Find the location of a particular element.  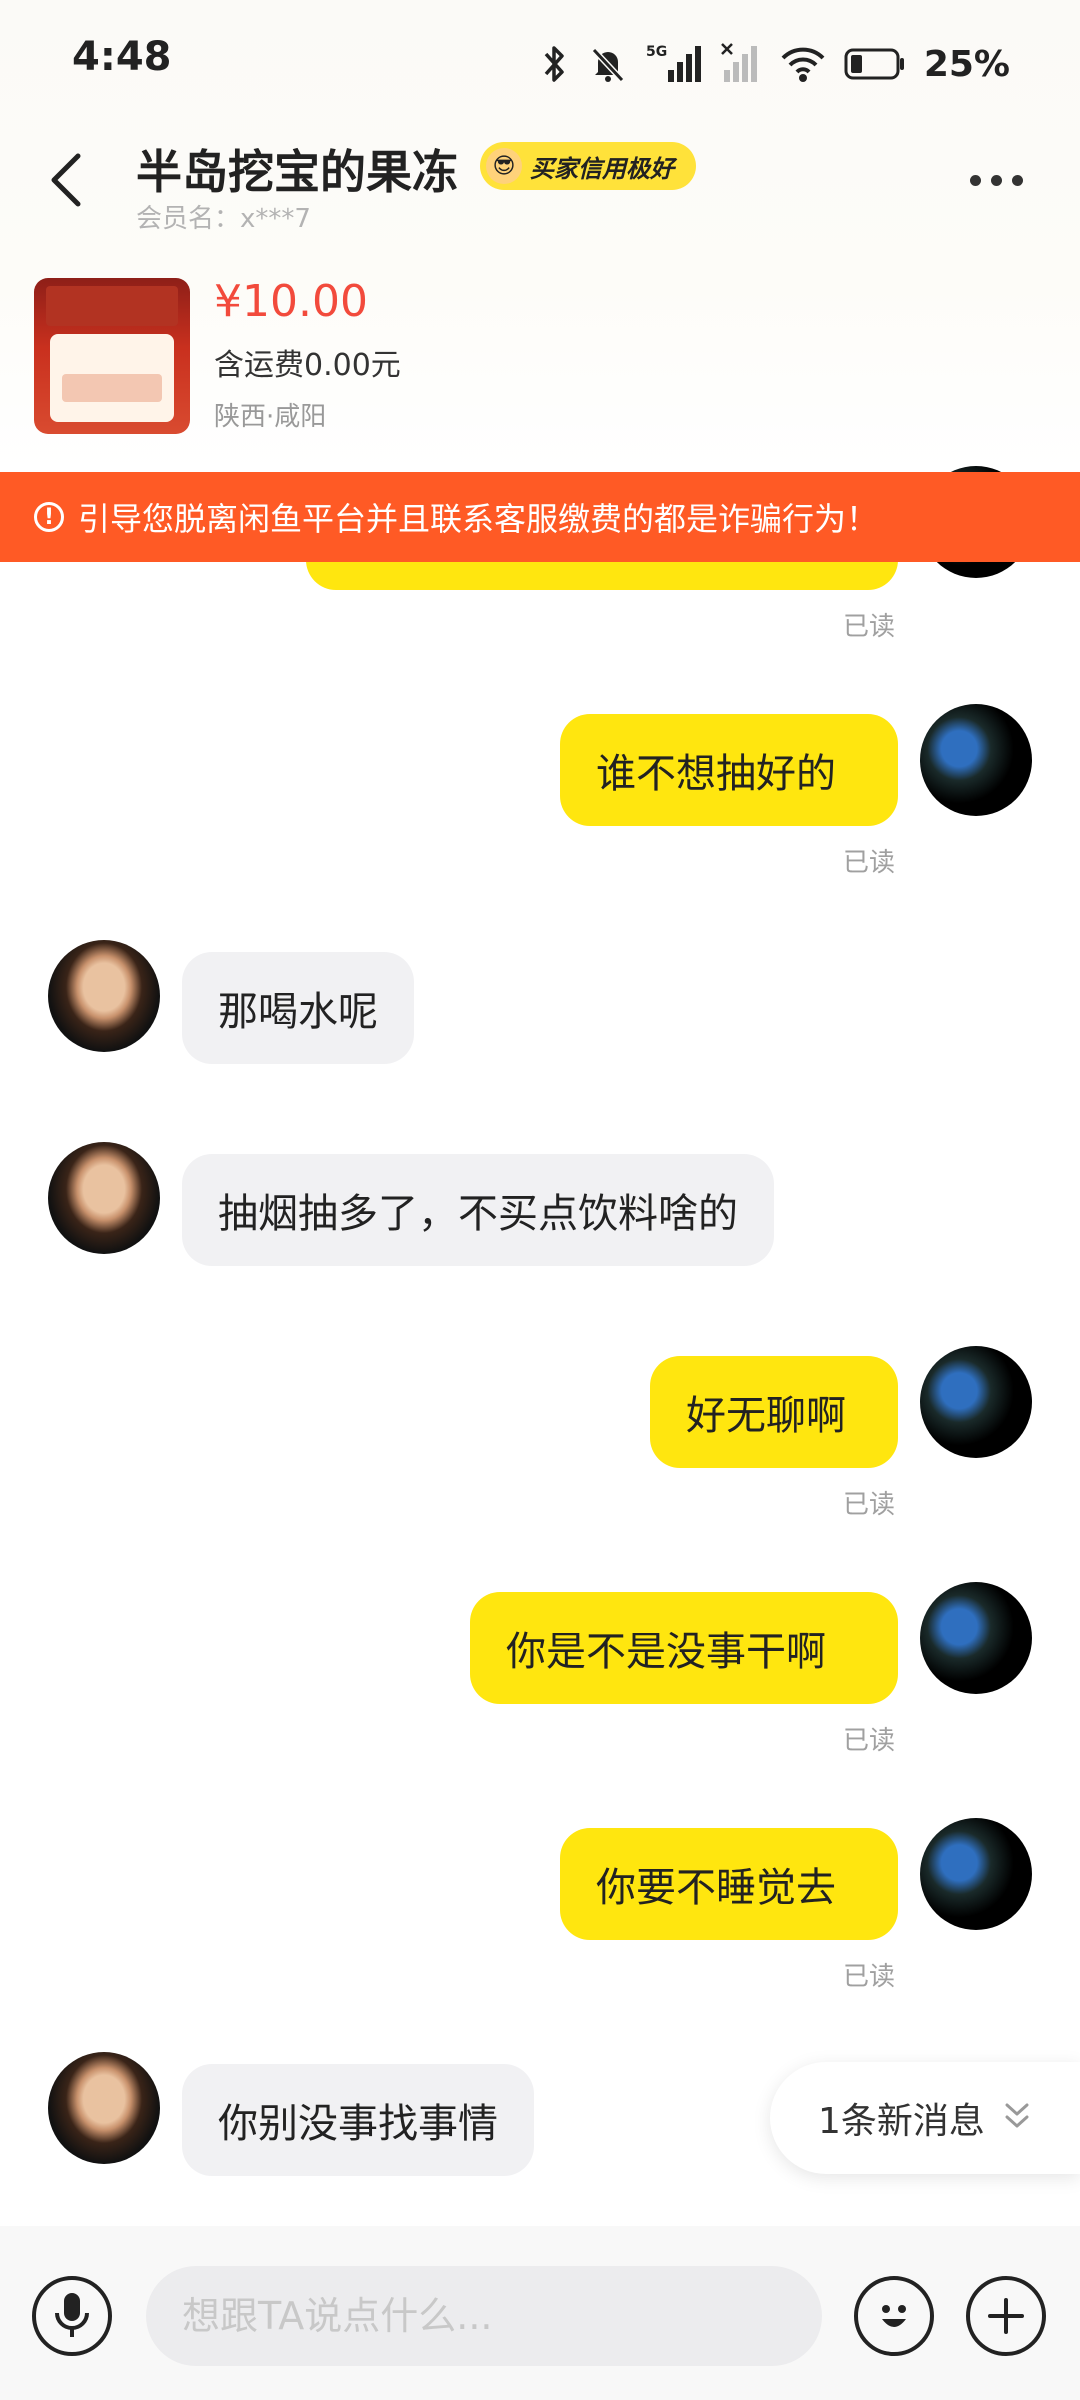

message-bubble: 谁不想抽好的 is located at coordinates (729, 770).